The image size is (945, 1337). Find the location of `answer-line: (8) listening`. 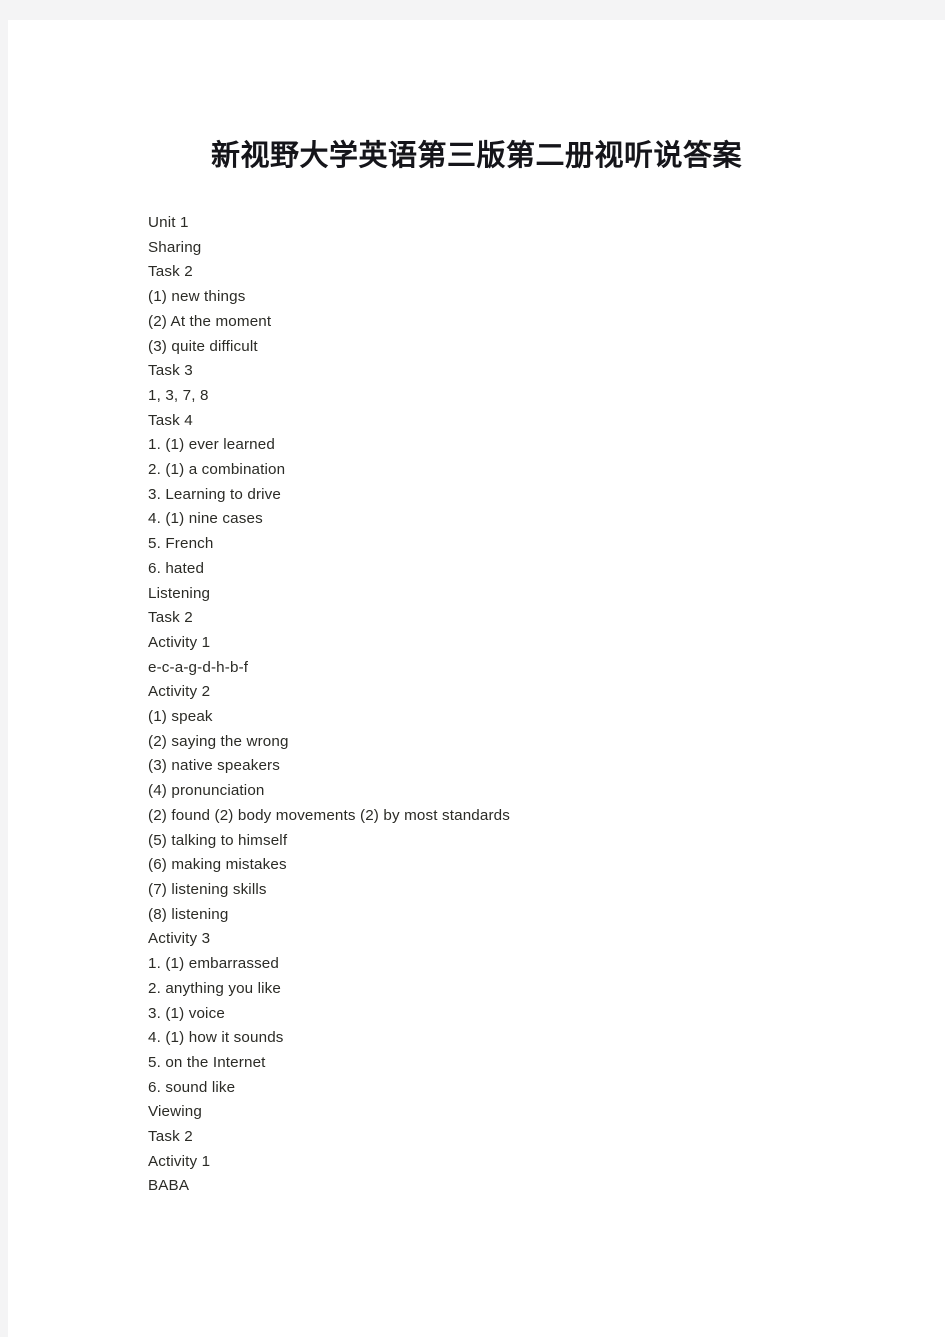

answer-line: (8) listening is located at coordinates (188, 914).